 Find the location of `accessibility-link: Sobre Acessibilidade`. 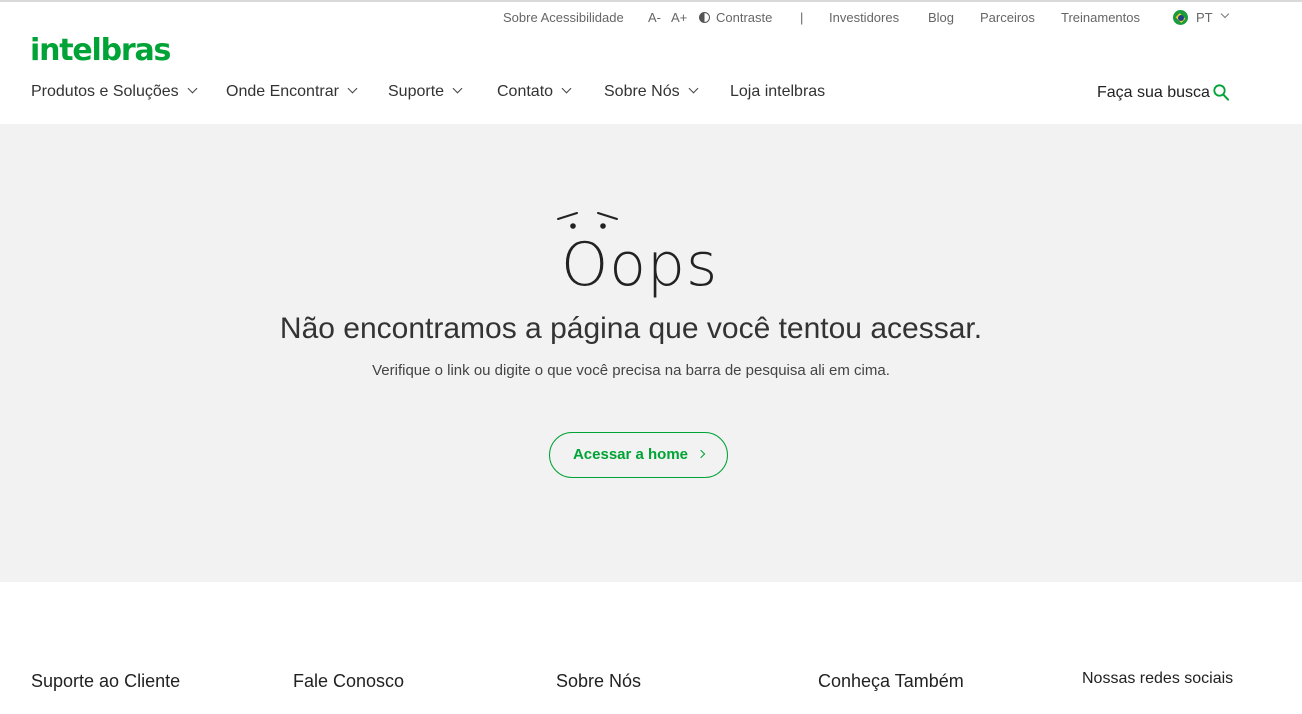

accessibility-link: Sobre Acessibilidade is located at coordinates (563, 17).